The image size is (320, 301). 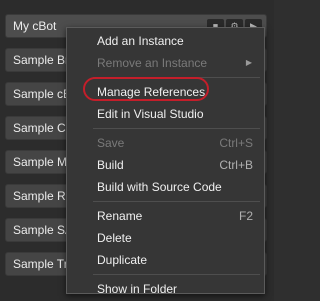 What do you see at coordinates (245, 216) in the screenshot?
I see `shortcut-label: F2` at bounding box center [245, 216].